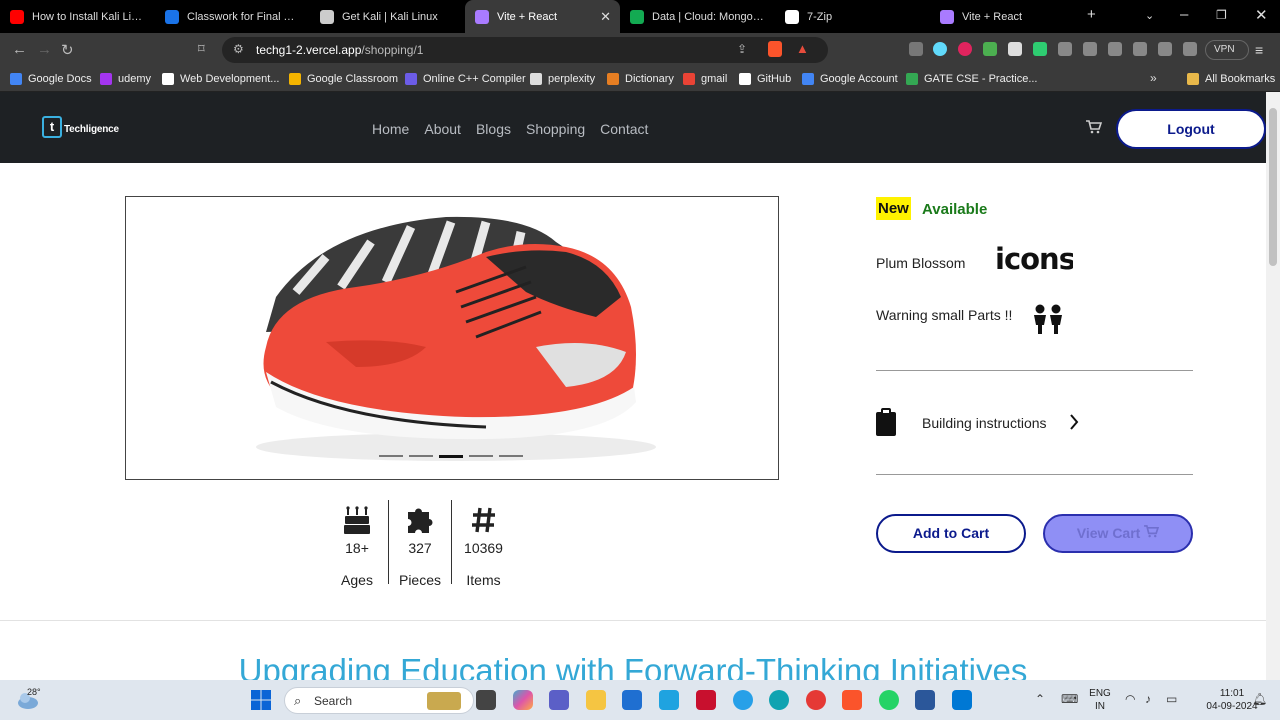  Describe the element at coordinates (1273, 386) in the screenshot. I see `page-scrollbar` at that location.